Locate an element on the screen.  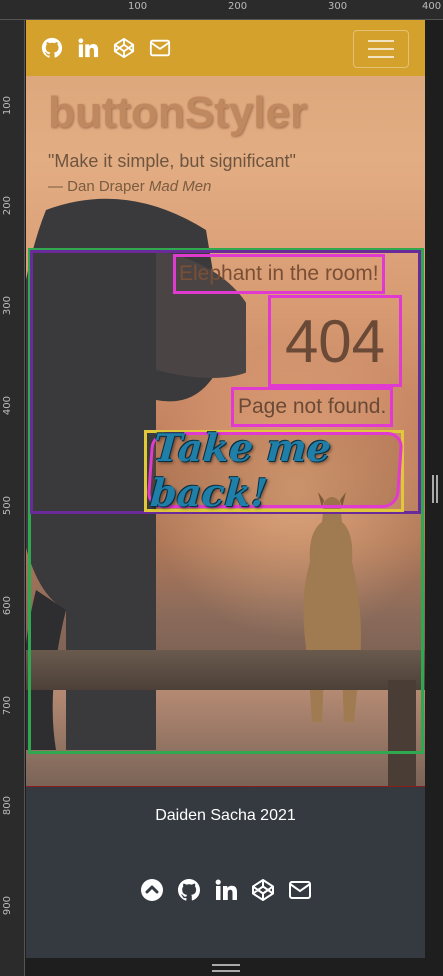
ruler-top: 100 200 300 400 is located at coordinates (221, 10).